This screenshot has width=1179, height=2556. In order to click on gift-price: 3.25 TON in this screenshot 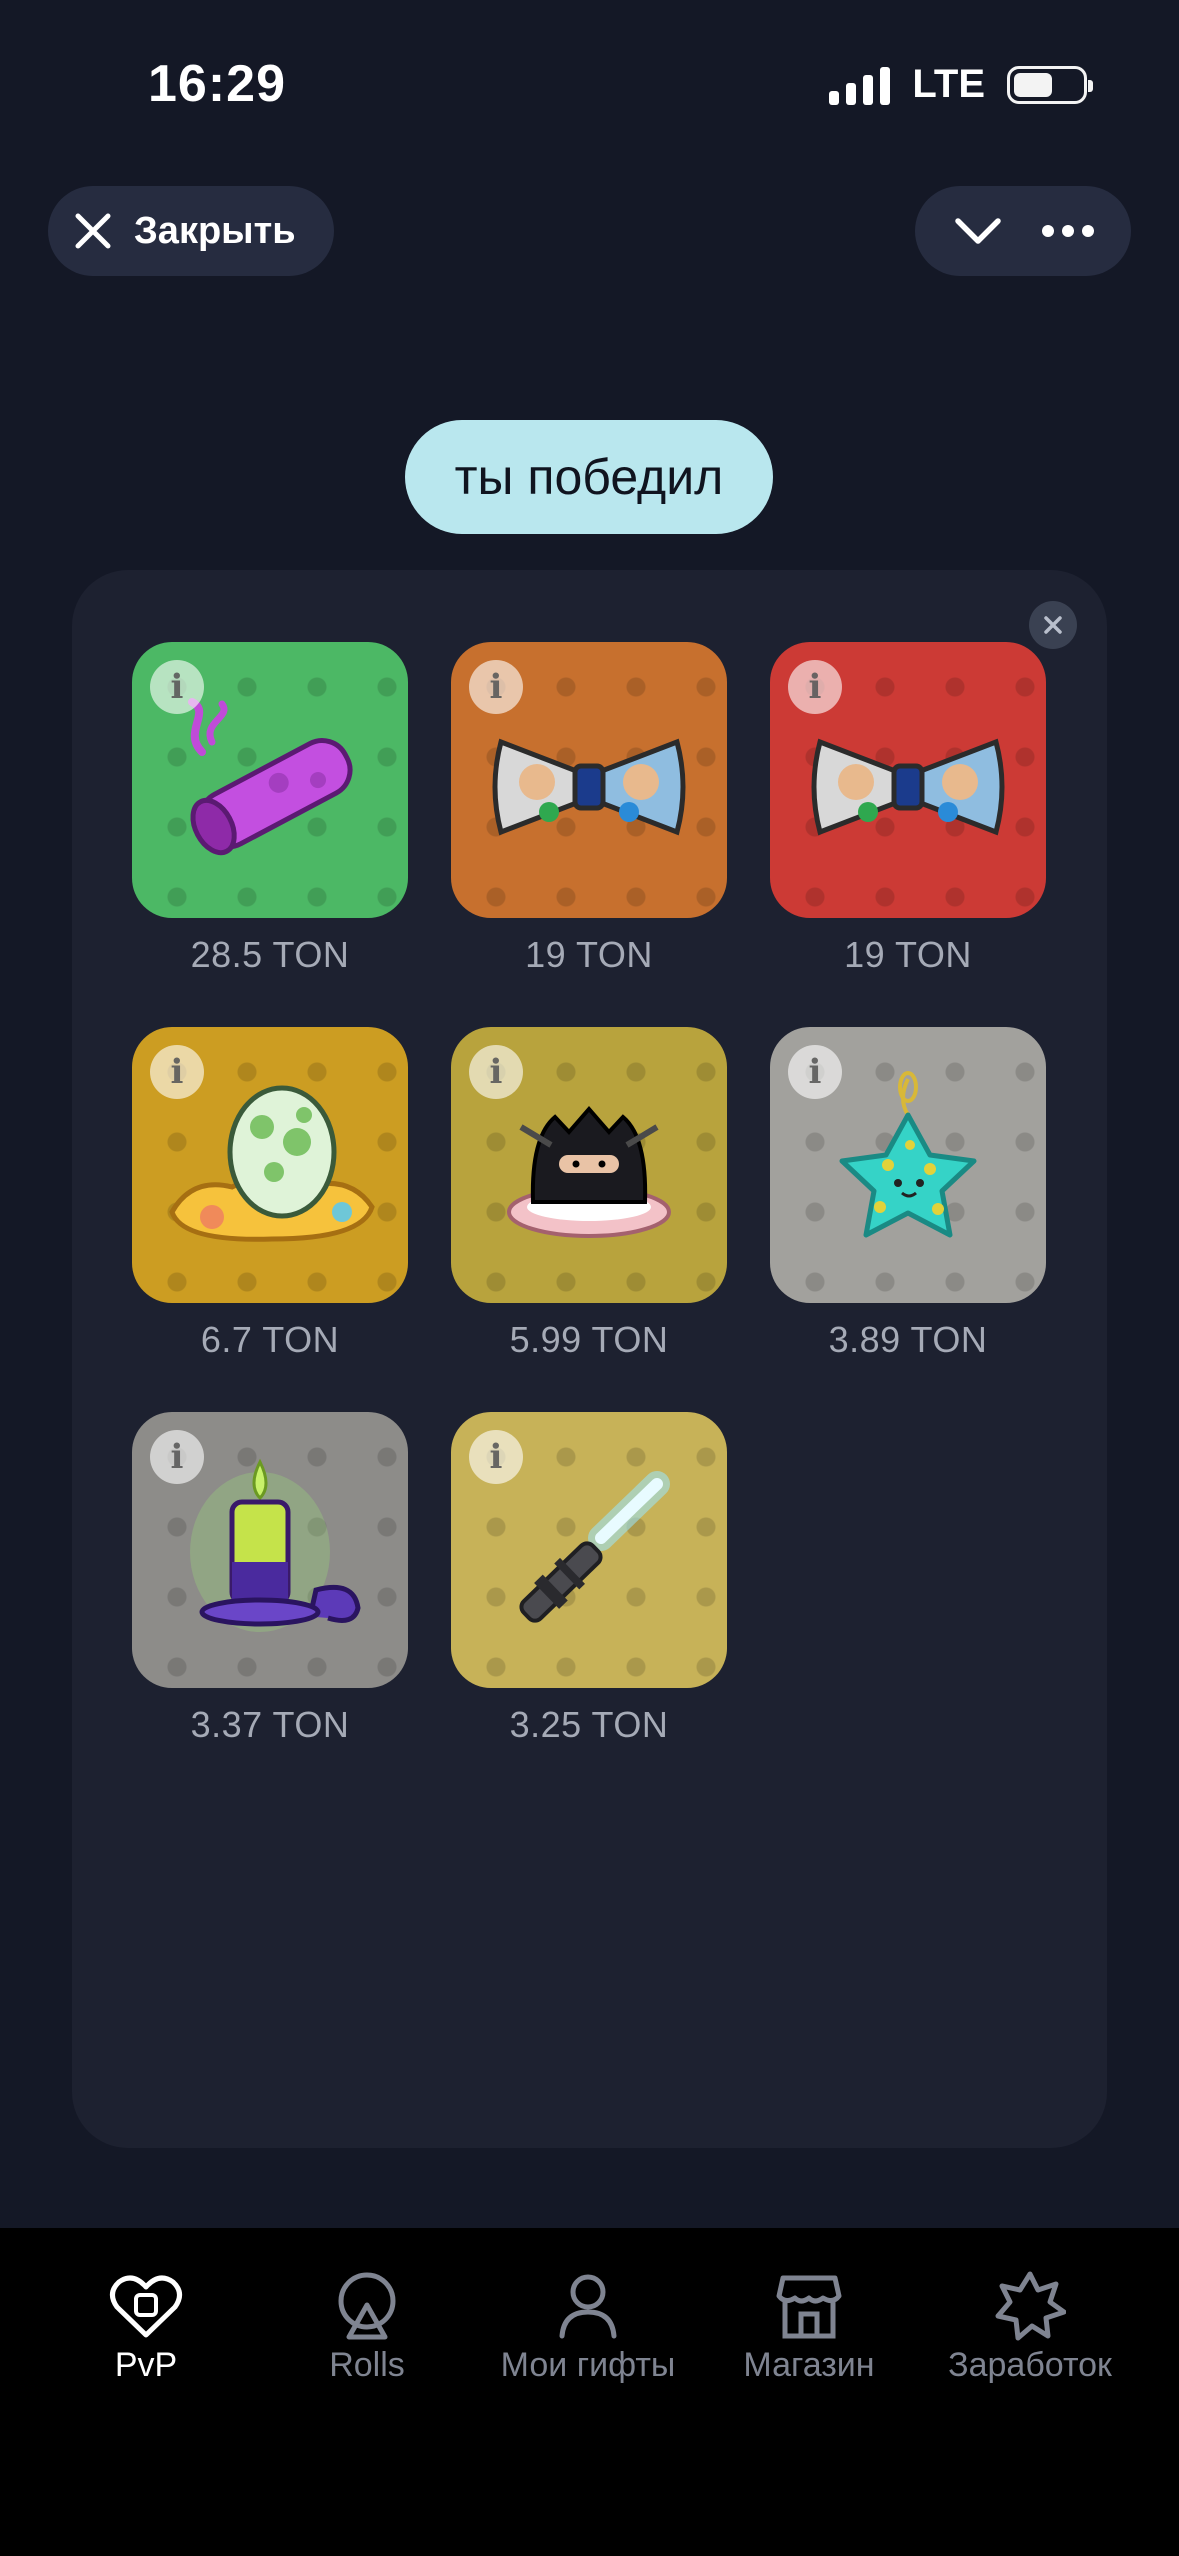, I will do `click(589, 1724)`.